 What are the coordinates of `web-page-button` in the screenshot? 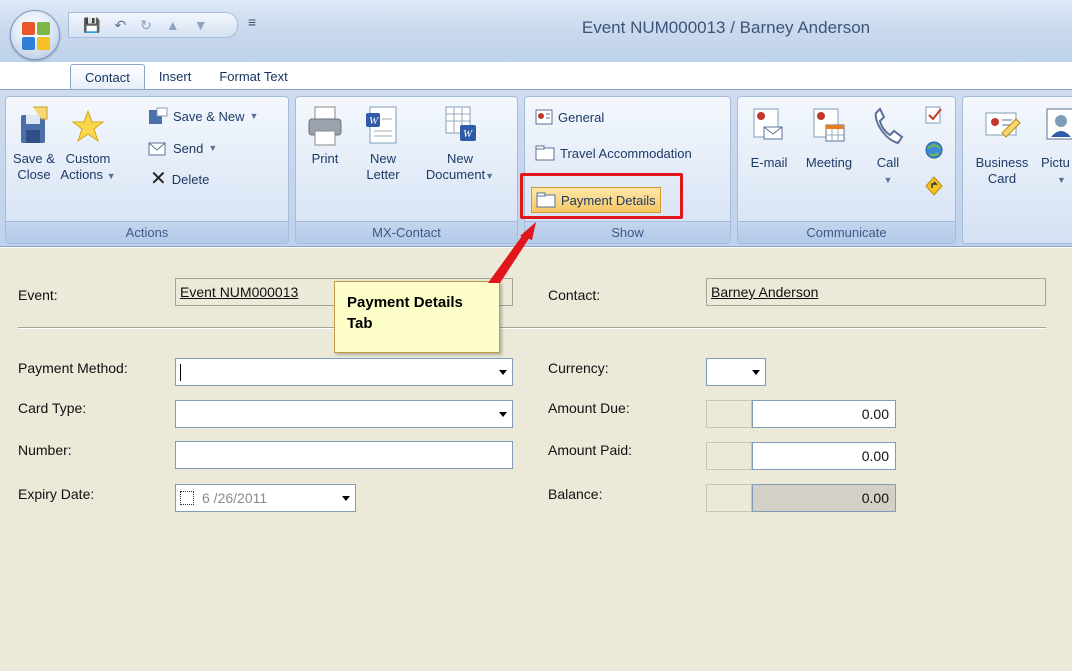 It's located at (934, 152).